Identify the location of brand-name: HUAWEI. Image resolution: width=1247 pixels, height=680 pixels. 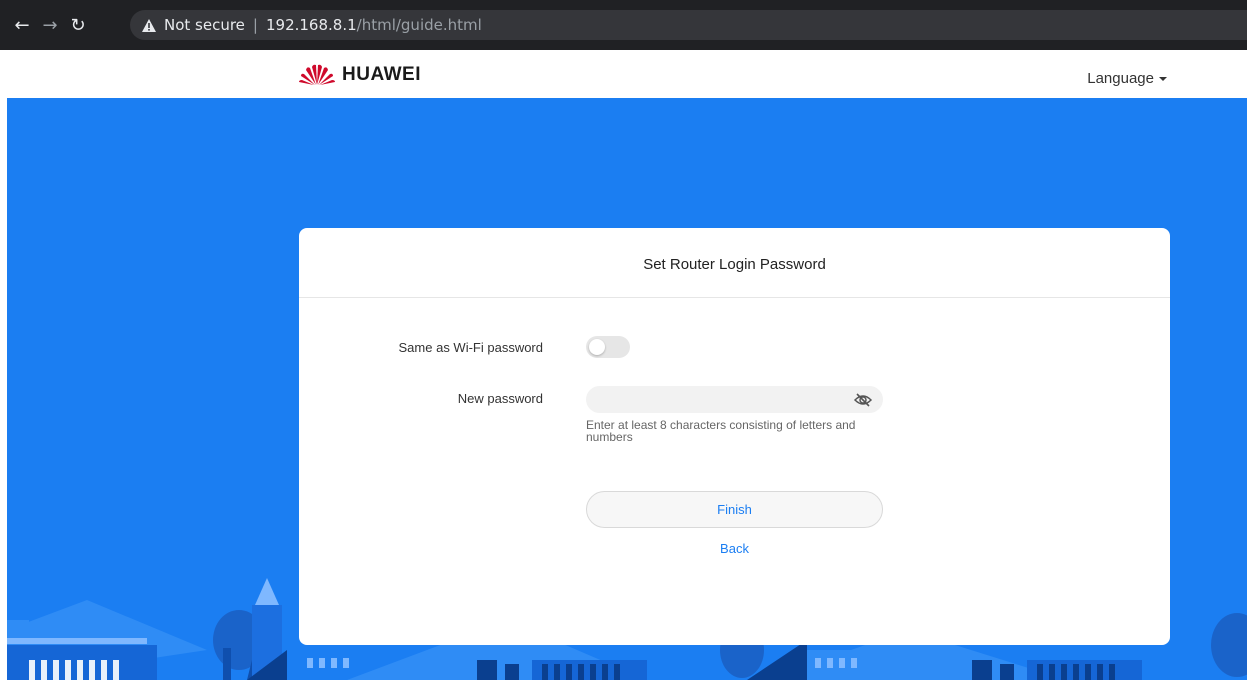
(381, 74).